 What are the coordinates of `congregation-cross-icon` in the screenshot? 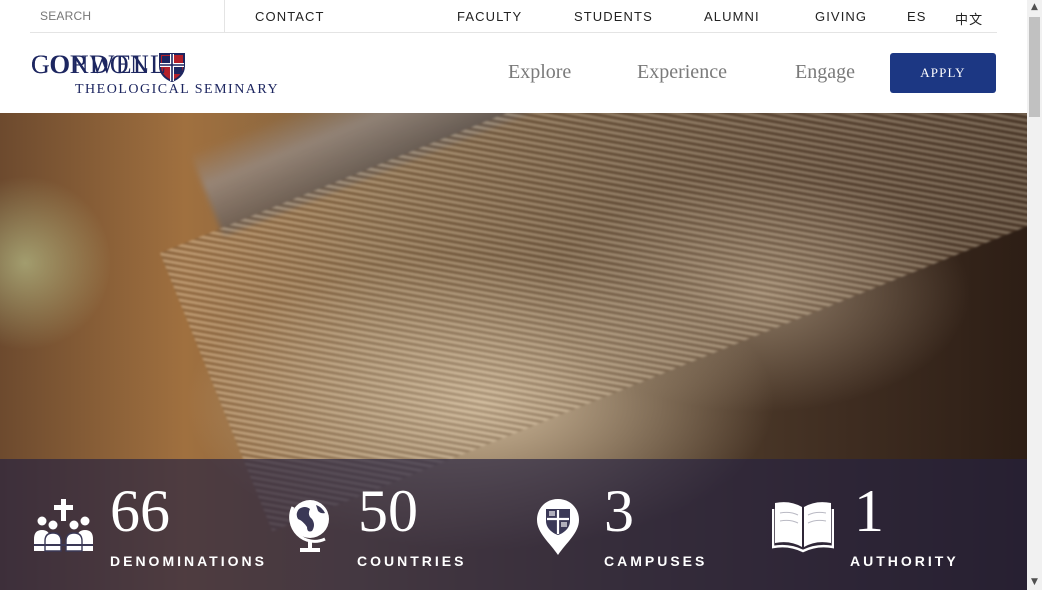 It's located at (63, 525).